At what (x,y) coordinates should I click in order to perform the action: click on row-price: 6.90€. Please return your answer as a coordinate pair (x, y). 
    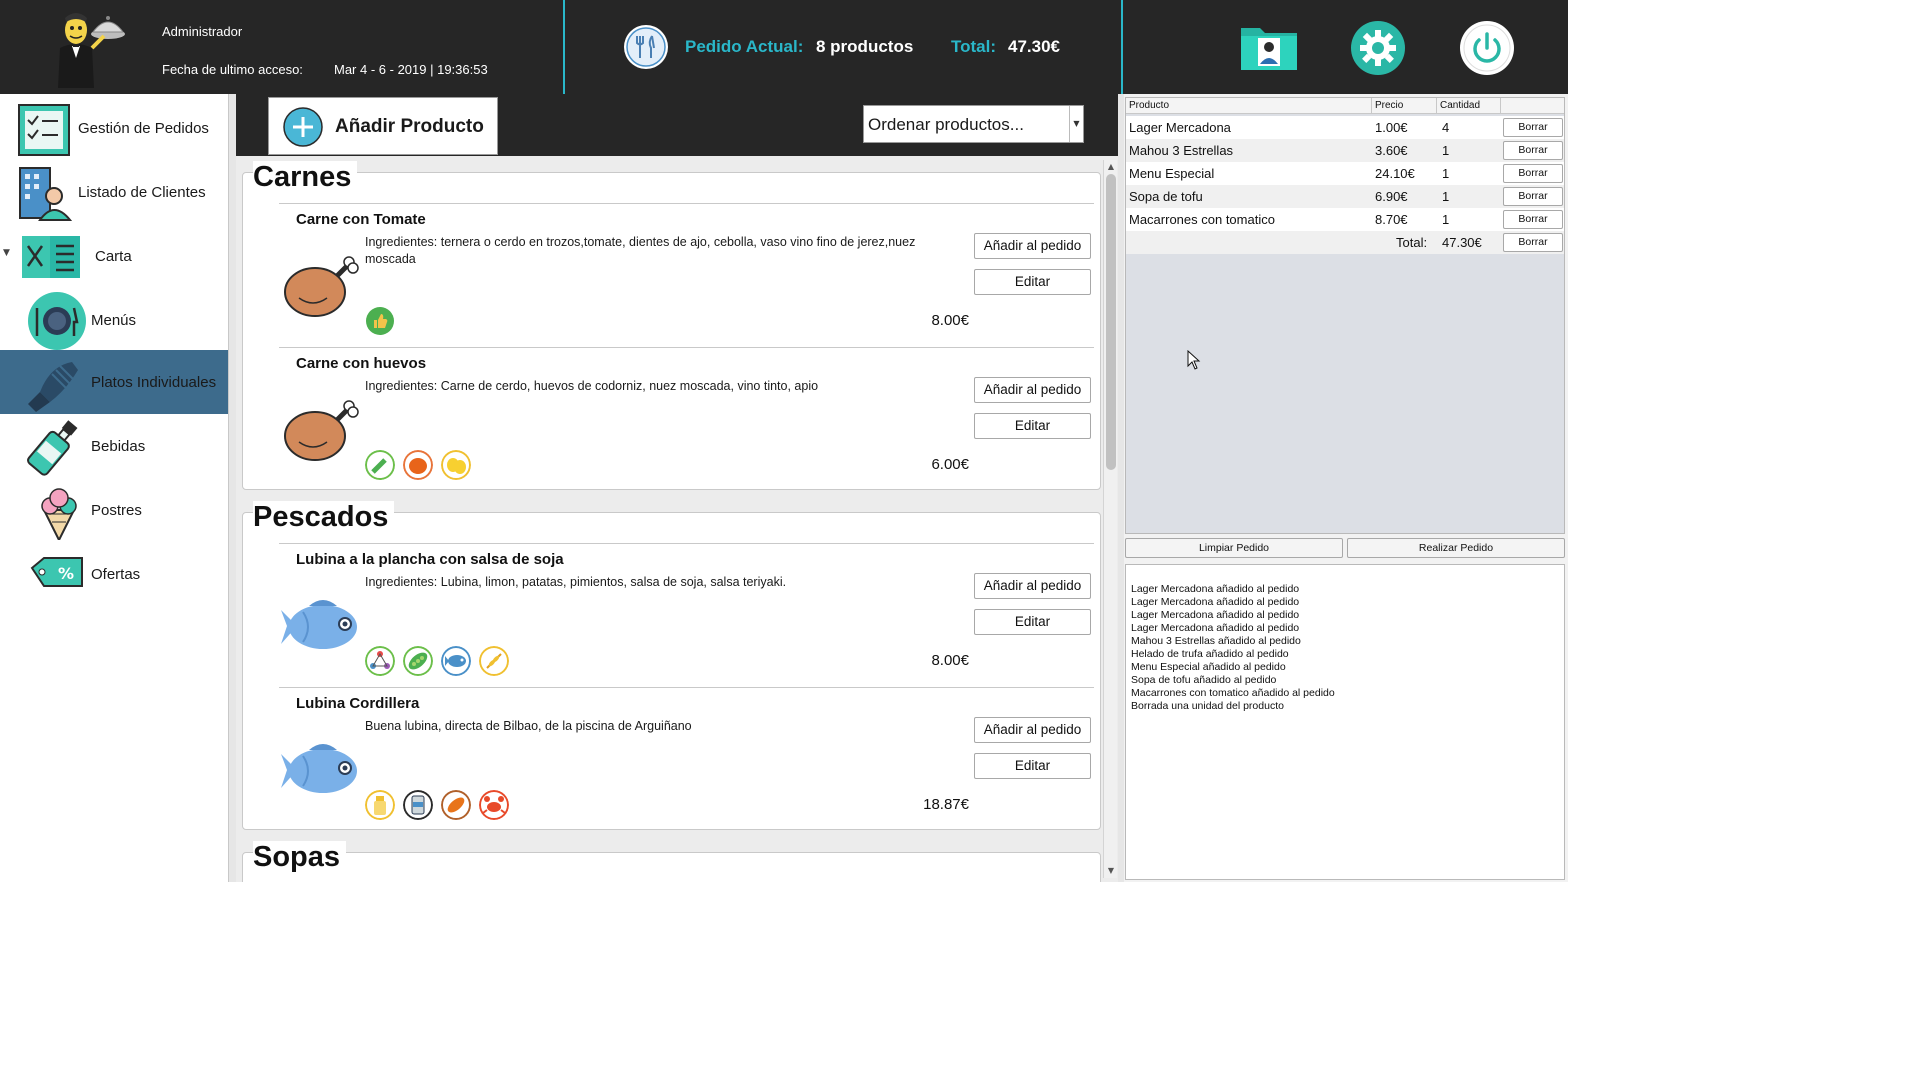
    Looking at the image, I should click on (1391, 196).